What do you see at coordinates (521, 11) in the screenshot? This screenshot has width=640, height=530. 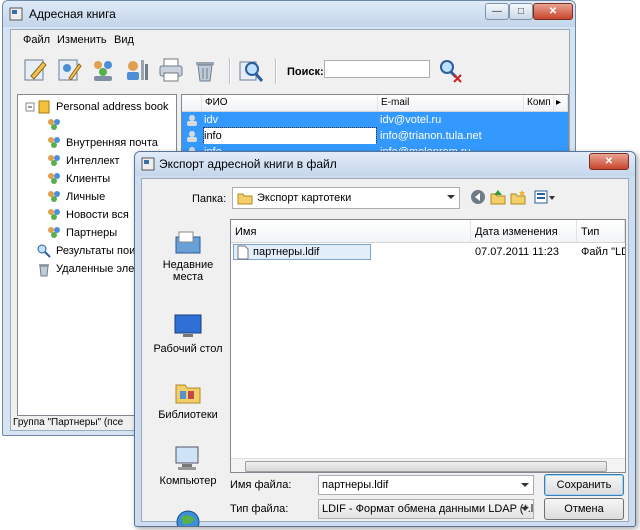 I see `maximize-button: □` at bounding box center [521, 11].